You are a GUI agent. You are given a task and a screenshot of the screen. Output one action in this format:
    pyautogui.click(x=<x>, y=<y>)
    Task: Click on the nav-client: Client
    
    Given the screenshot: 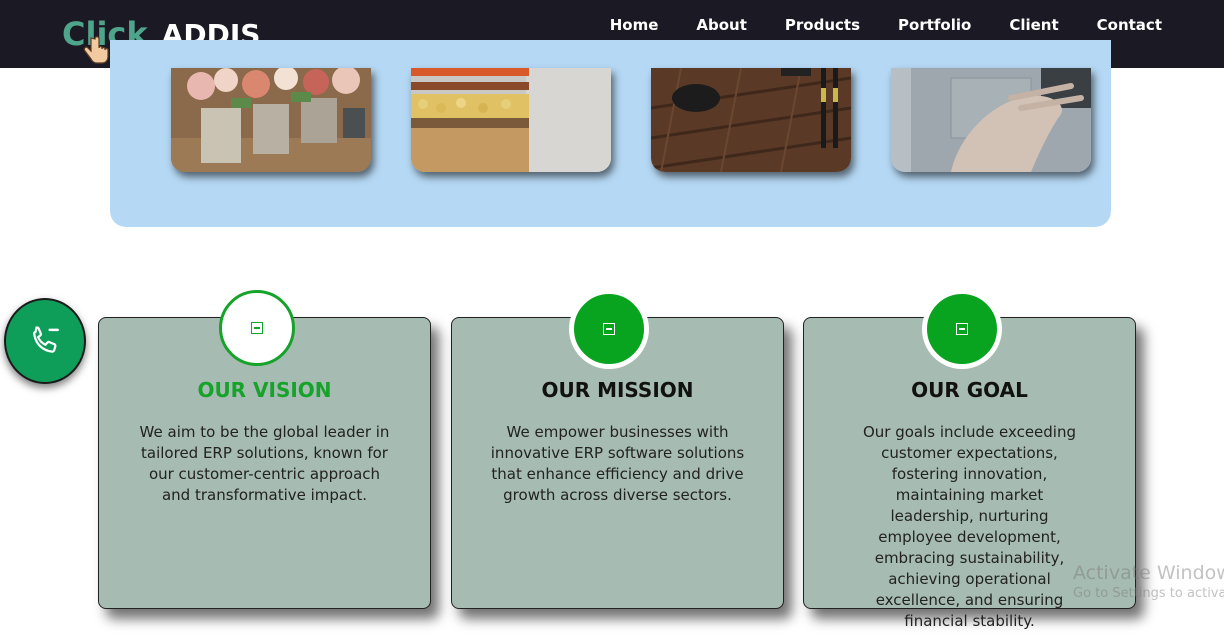 What is the action you would take?
    pyautogui.click(x=1033, y=25)
    